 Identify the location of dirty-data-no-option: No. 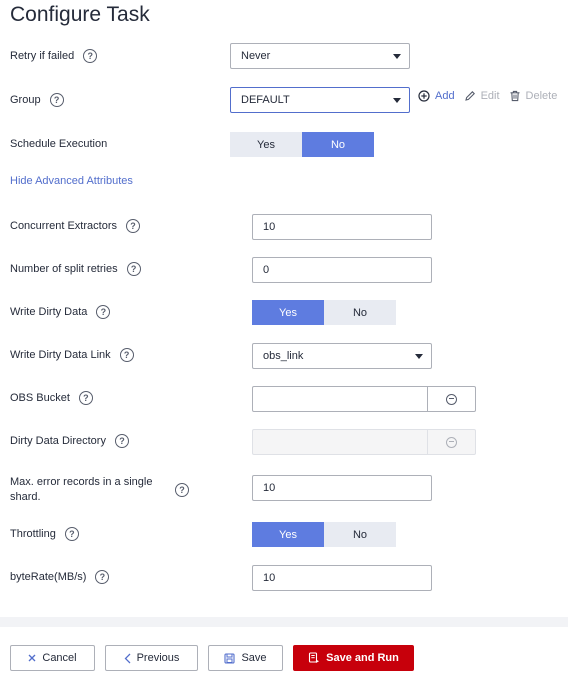
(360, 312).